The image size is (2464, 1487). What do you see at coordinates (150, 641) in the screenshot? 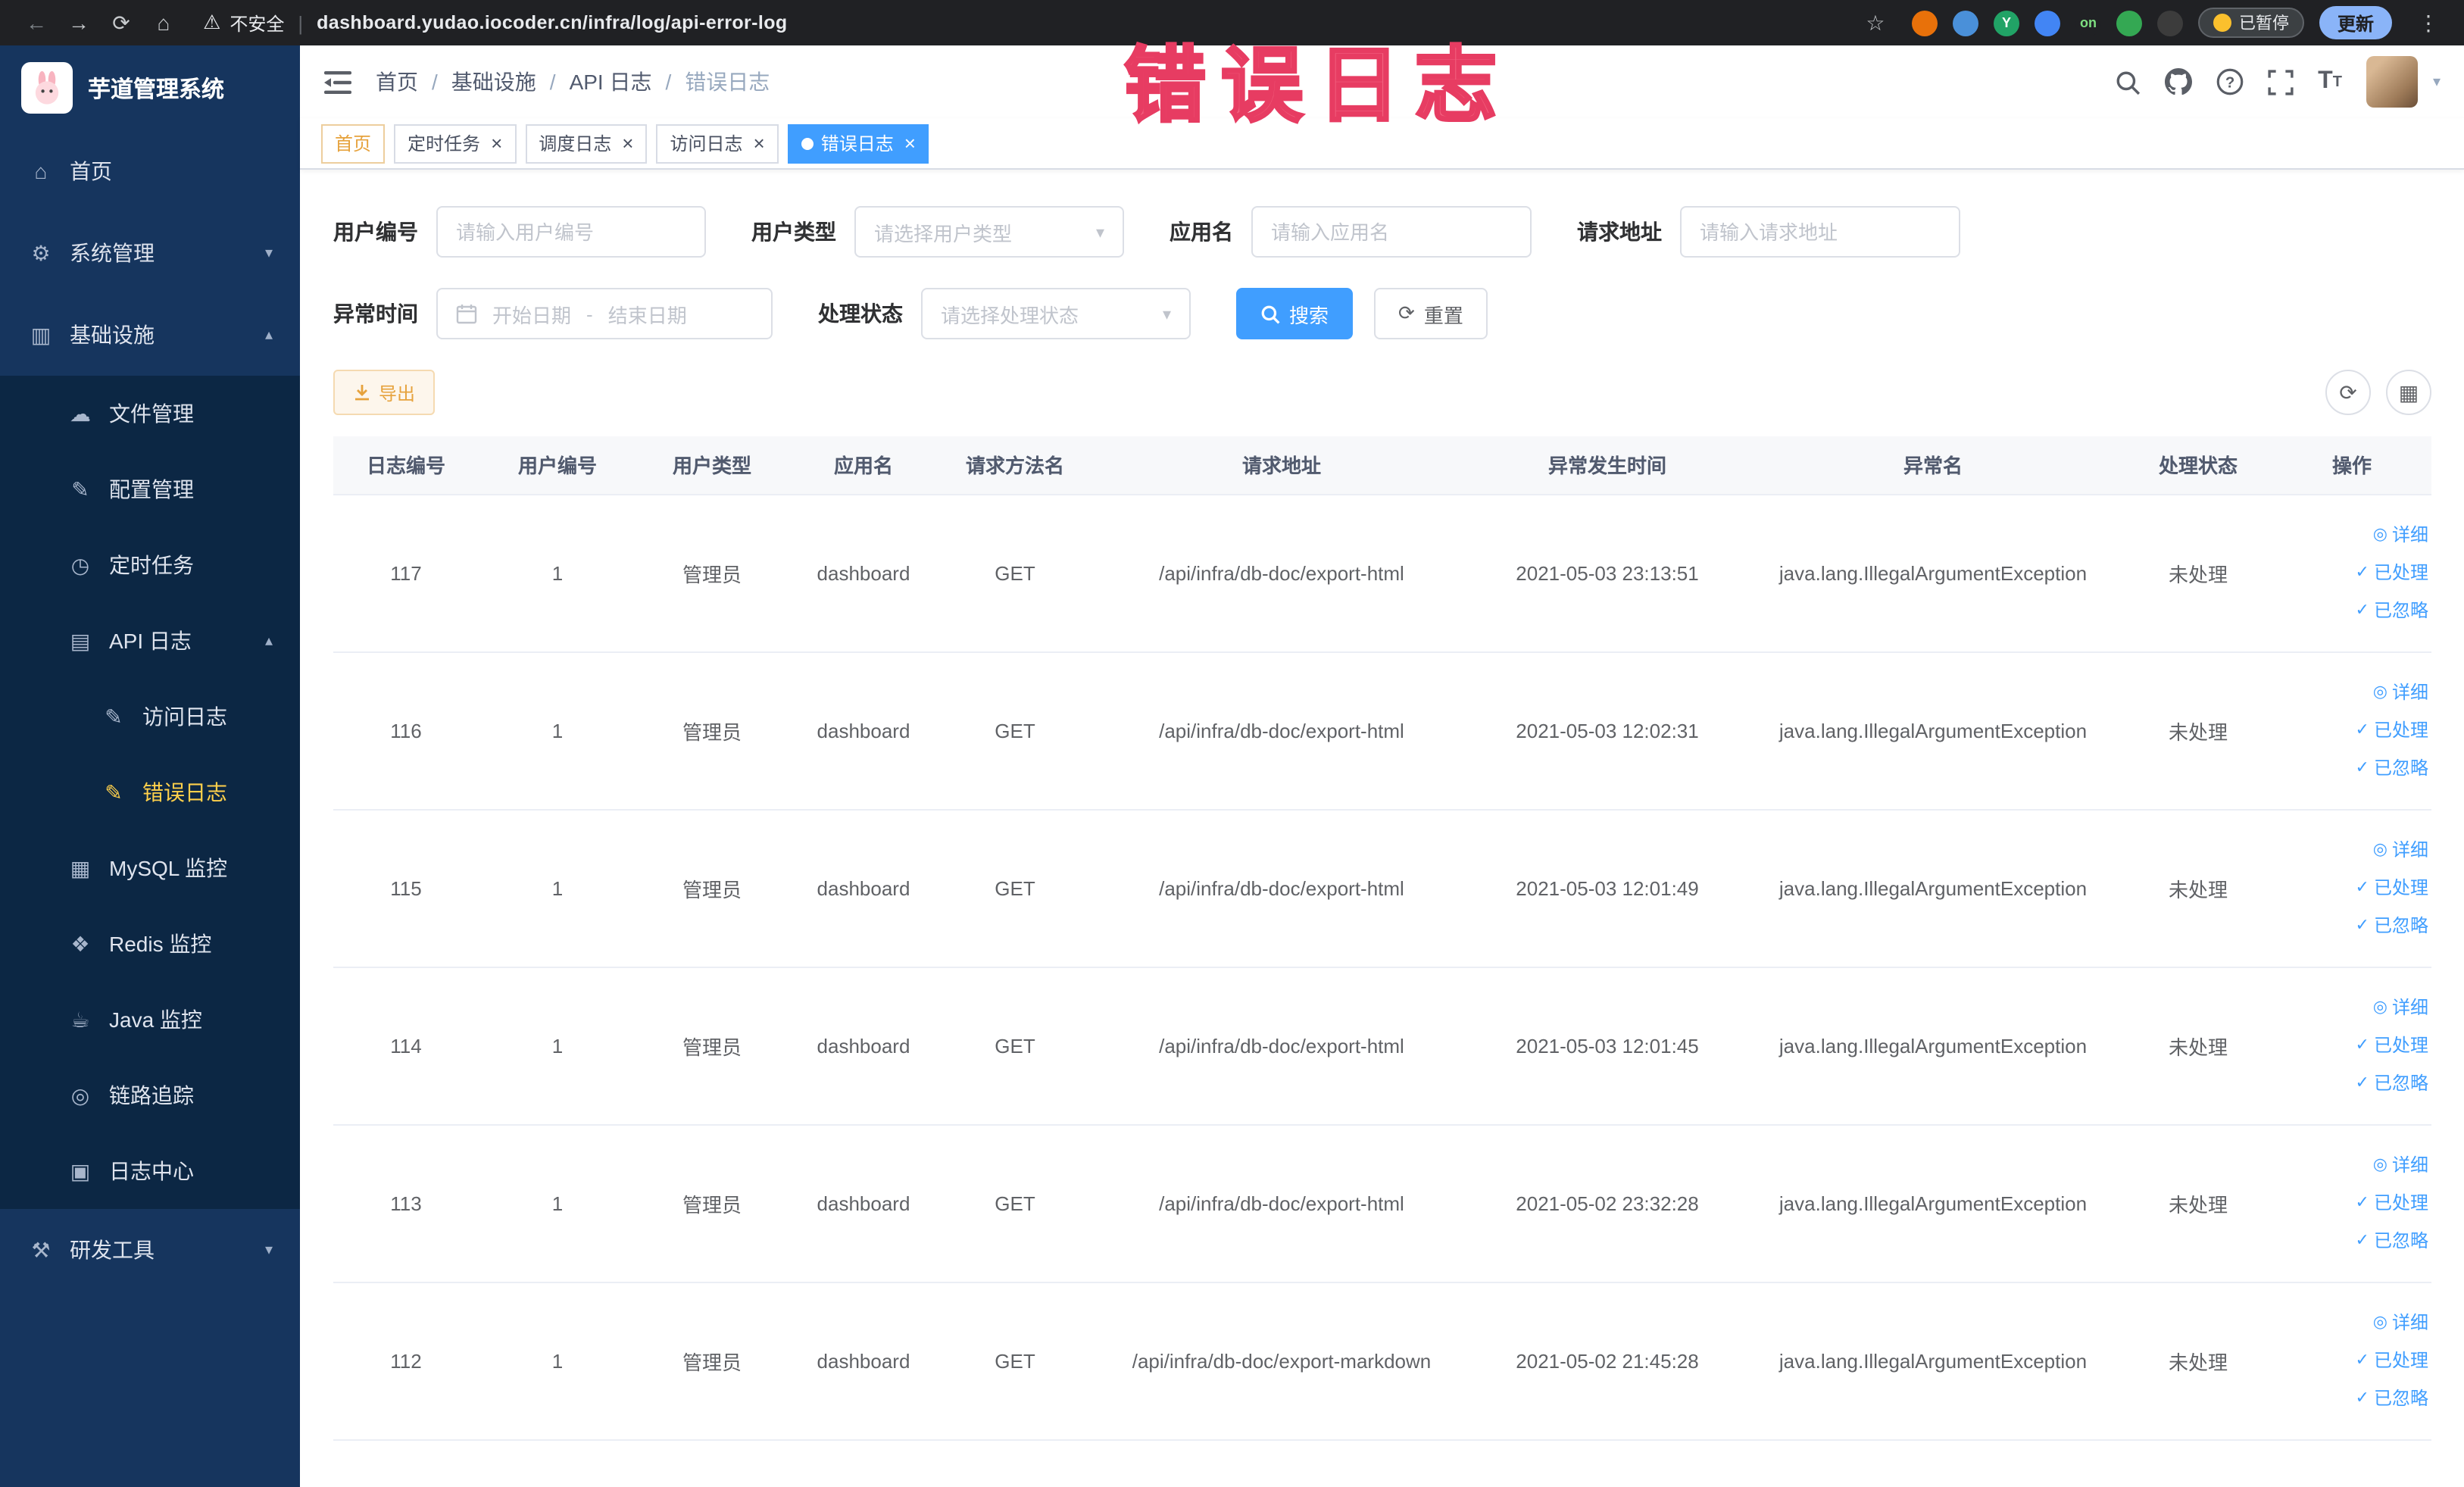
I see `sidebar-item-api-log: ▤ API 日志 ▴` at bounding box center [150, 641].